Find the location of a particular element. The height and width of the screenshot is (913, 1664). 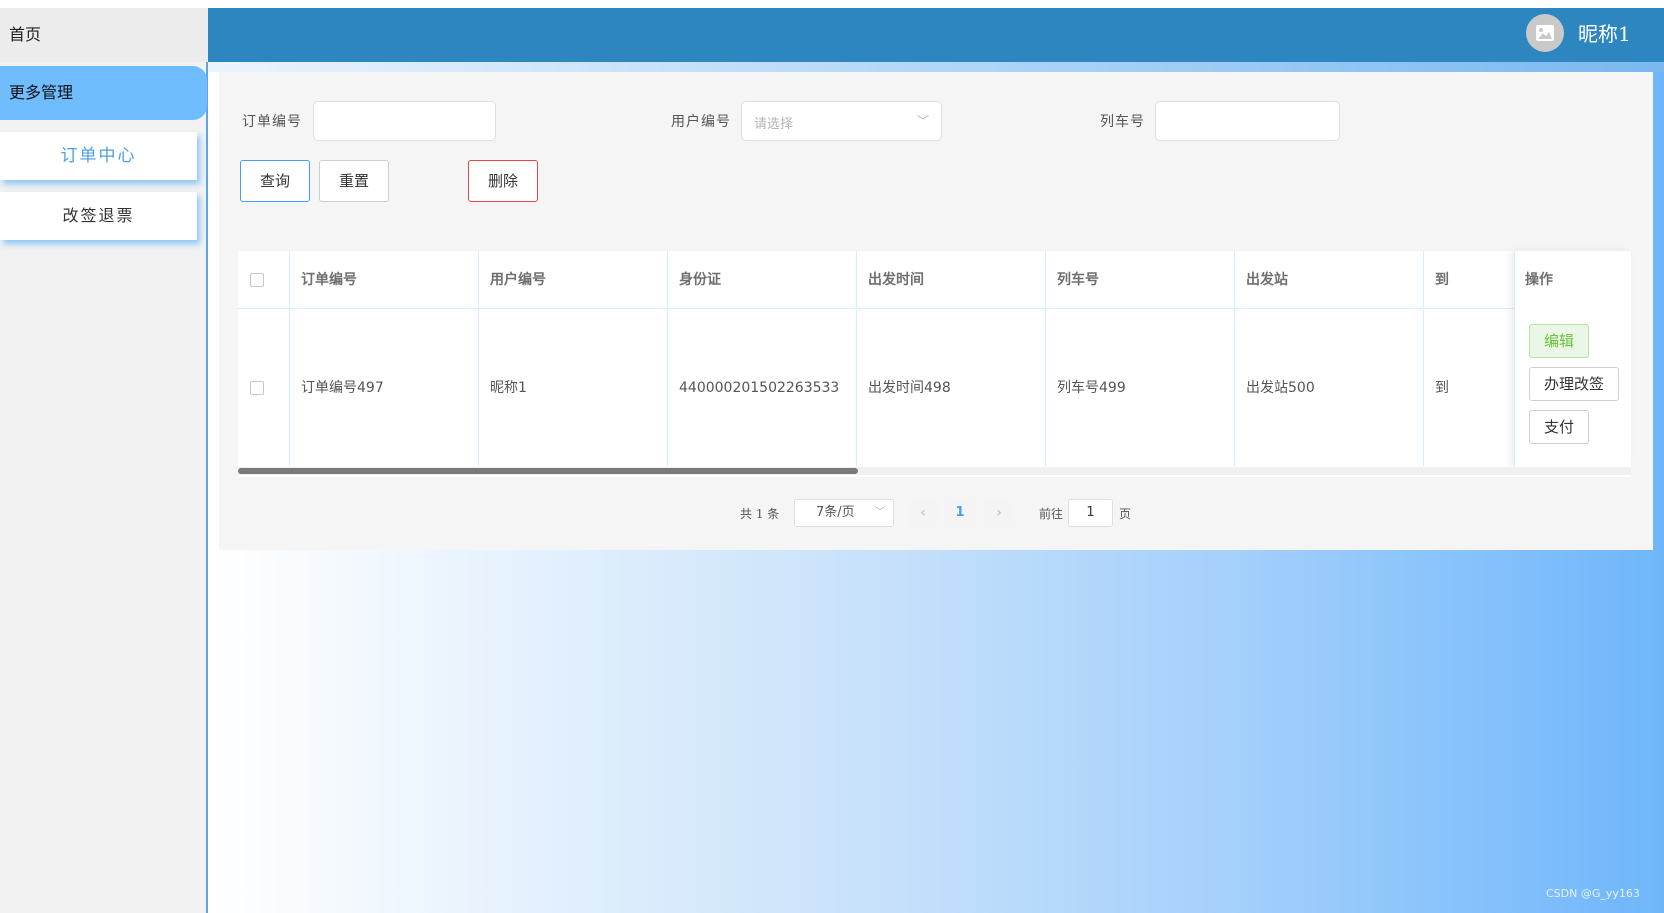

header-operations: 操作 is located at coordinates (1539, 280).